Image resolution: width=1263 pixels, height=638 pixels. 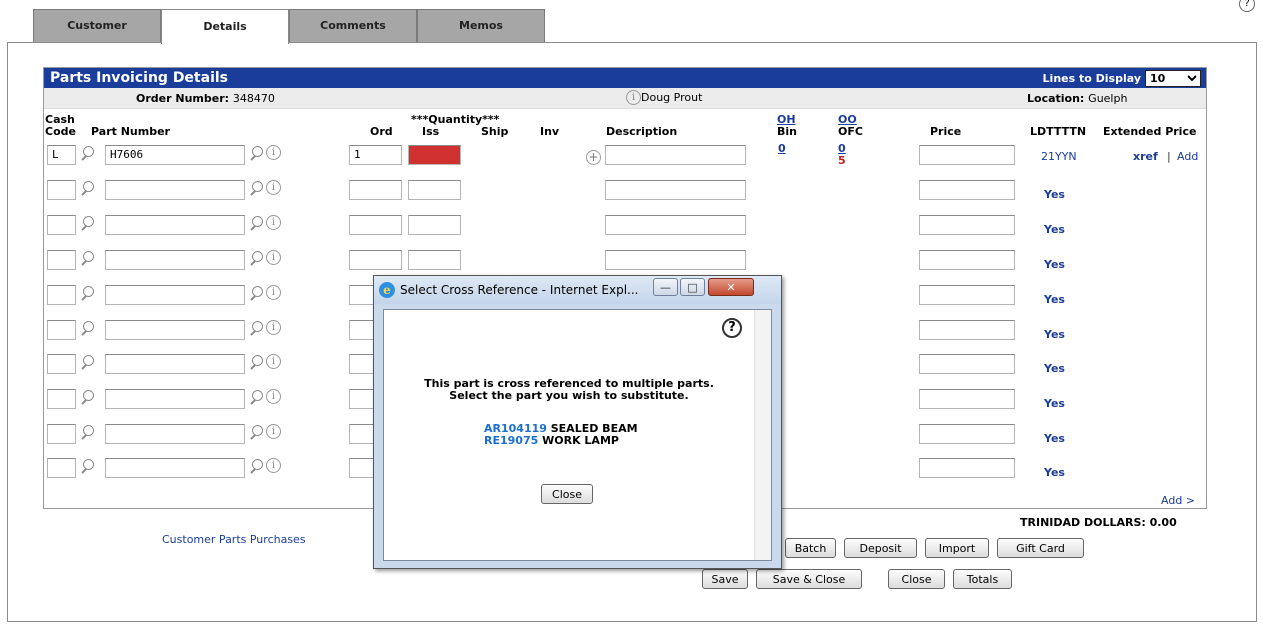 What do you see at coordinates (782, 148) in the screenshot?
I see `oh-bin-link: 0` at bounding box center [782, 148].